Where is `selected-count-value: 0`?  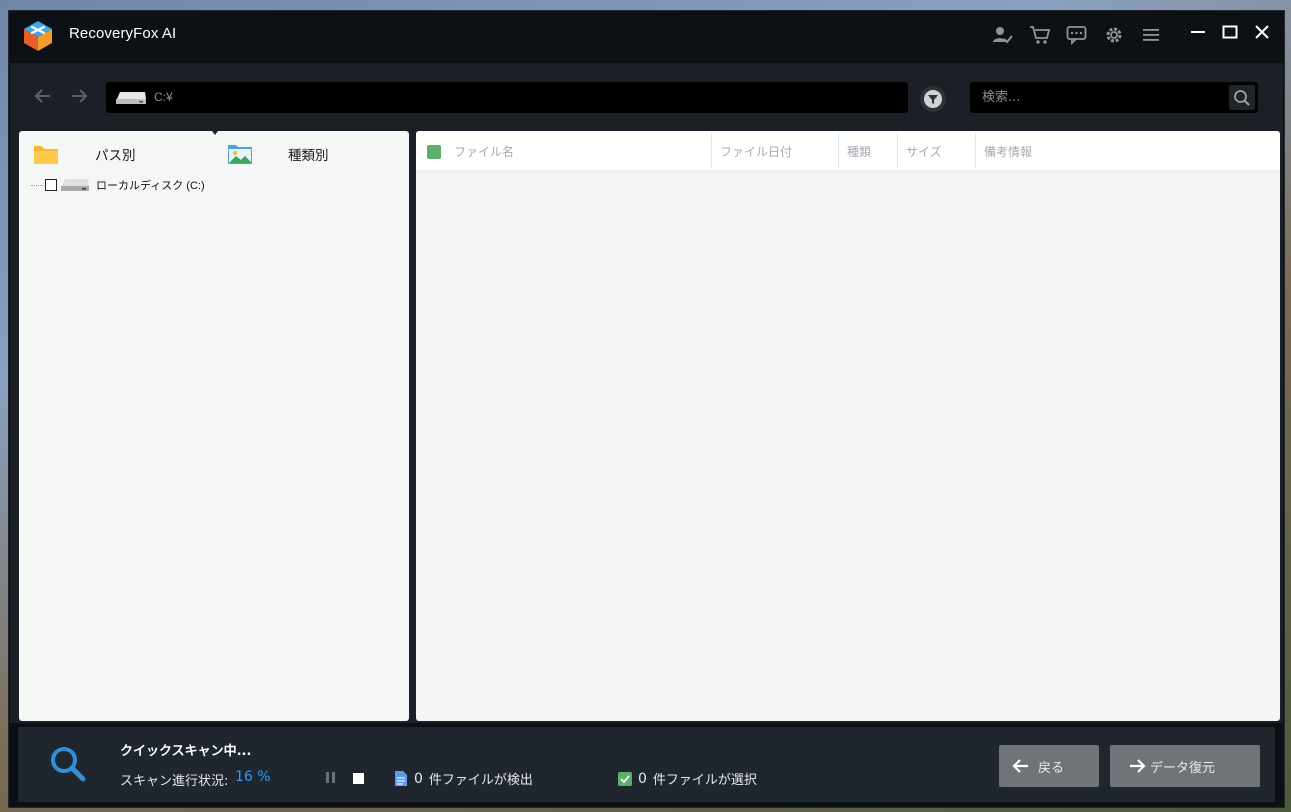
selected-count-value: 0 is located at coordinates (642, 778).